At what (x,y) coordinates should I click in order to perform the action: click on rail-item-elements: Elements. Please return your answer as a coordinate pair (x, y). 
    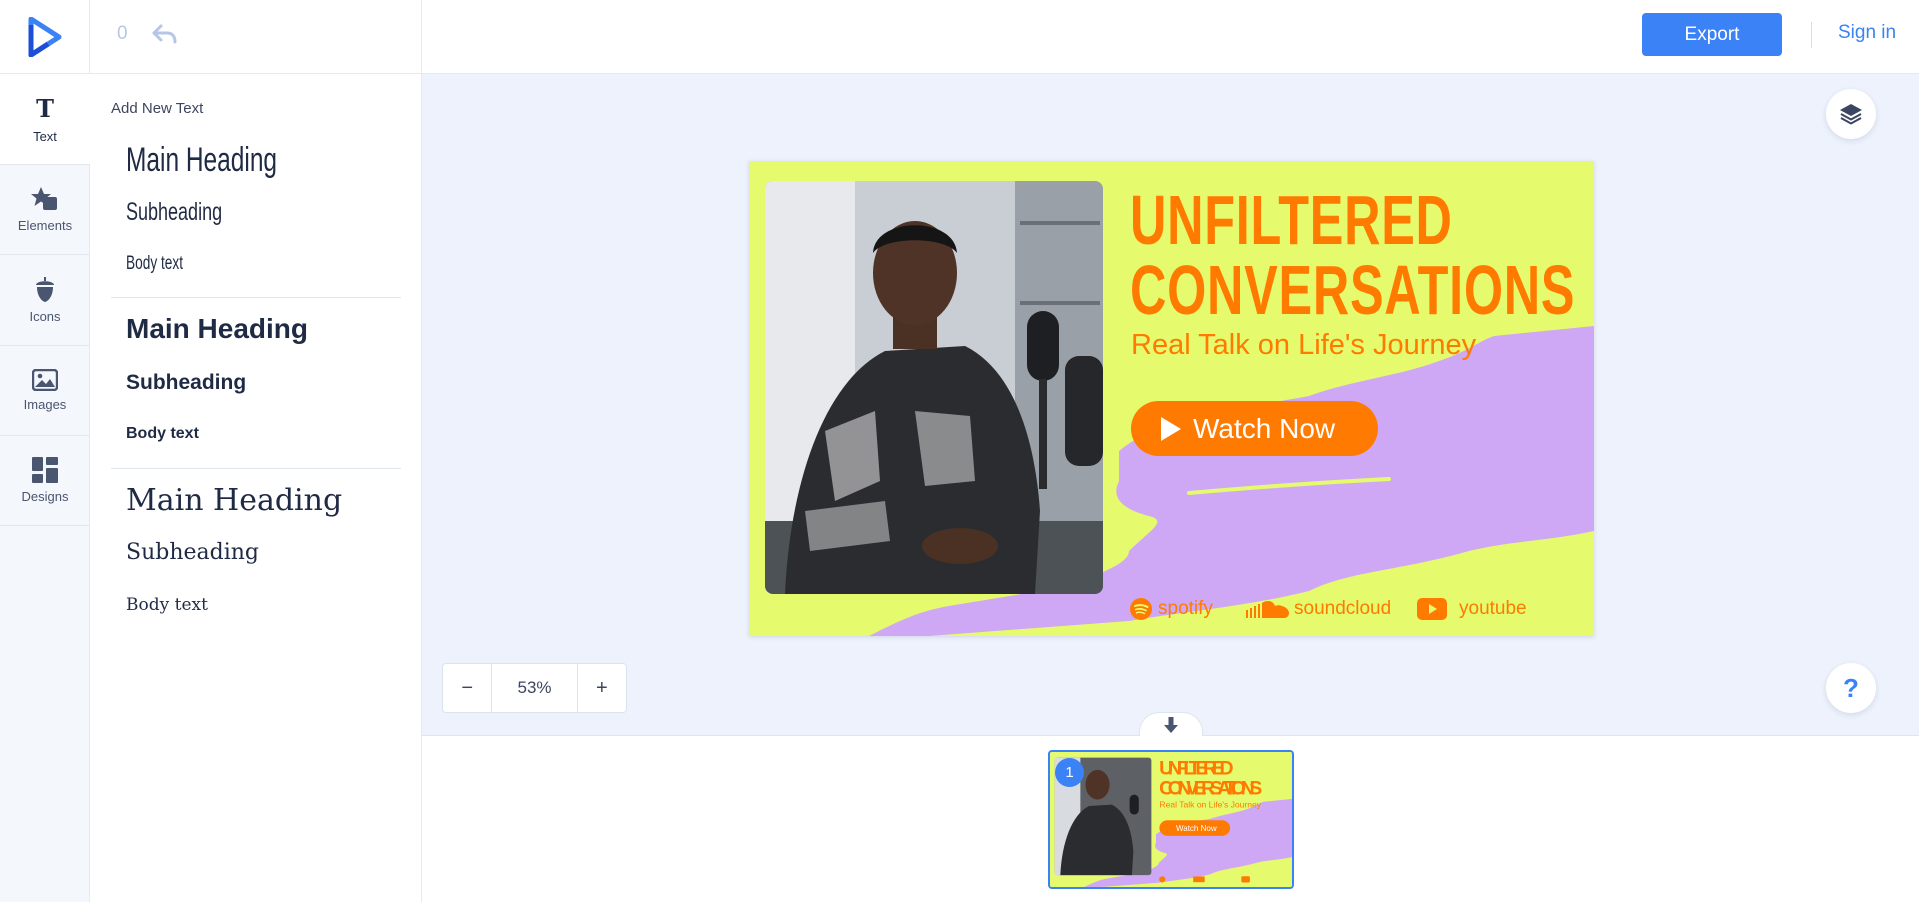
    Looking at the image, I should click on (45, 210).